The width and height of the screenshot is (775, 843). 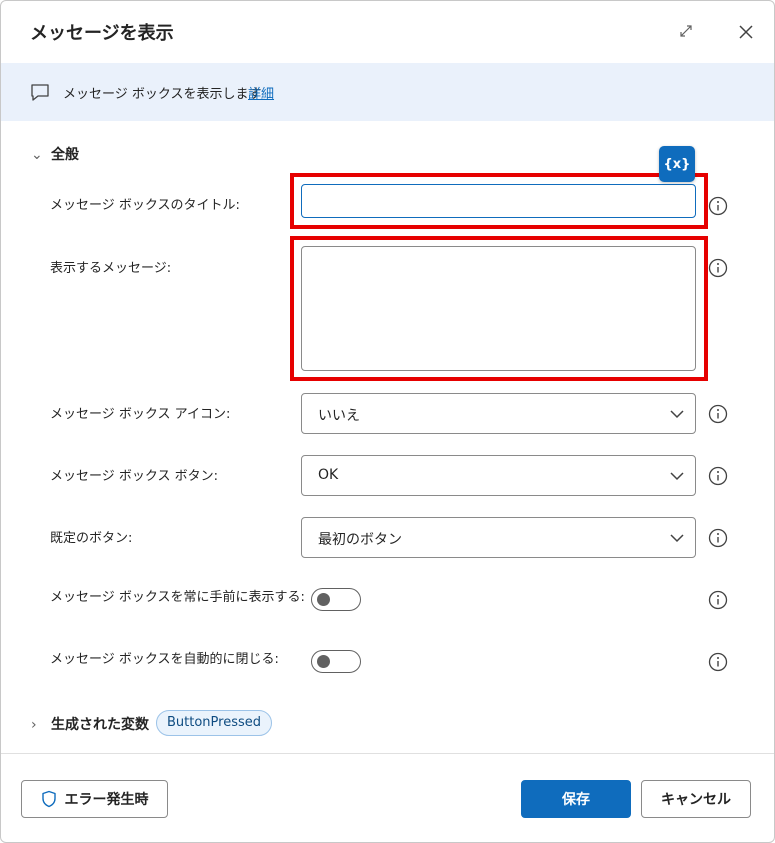 I want to click on dialog-title: メッセージを表示, so click(x=102, y=33).